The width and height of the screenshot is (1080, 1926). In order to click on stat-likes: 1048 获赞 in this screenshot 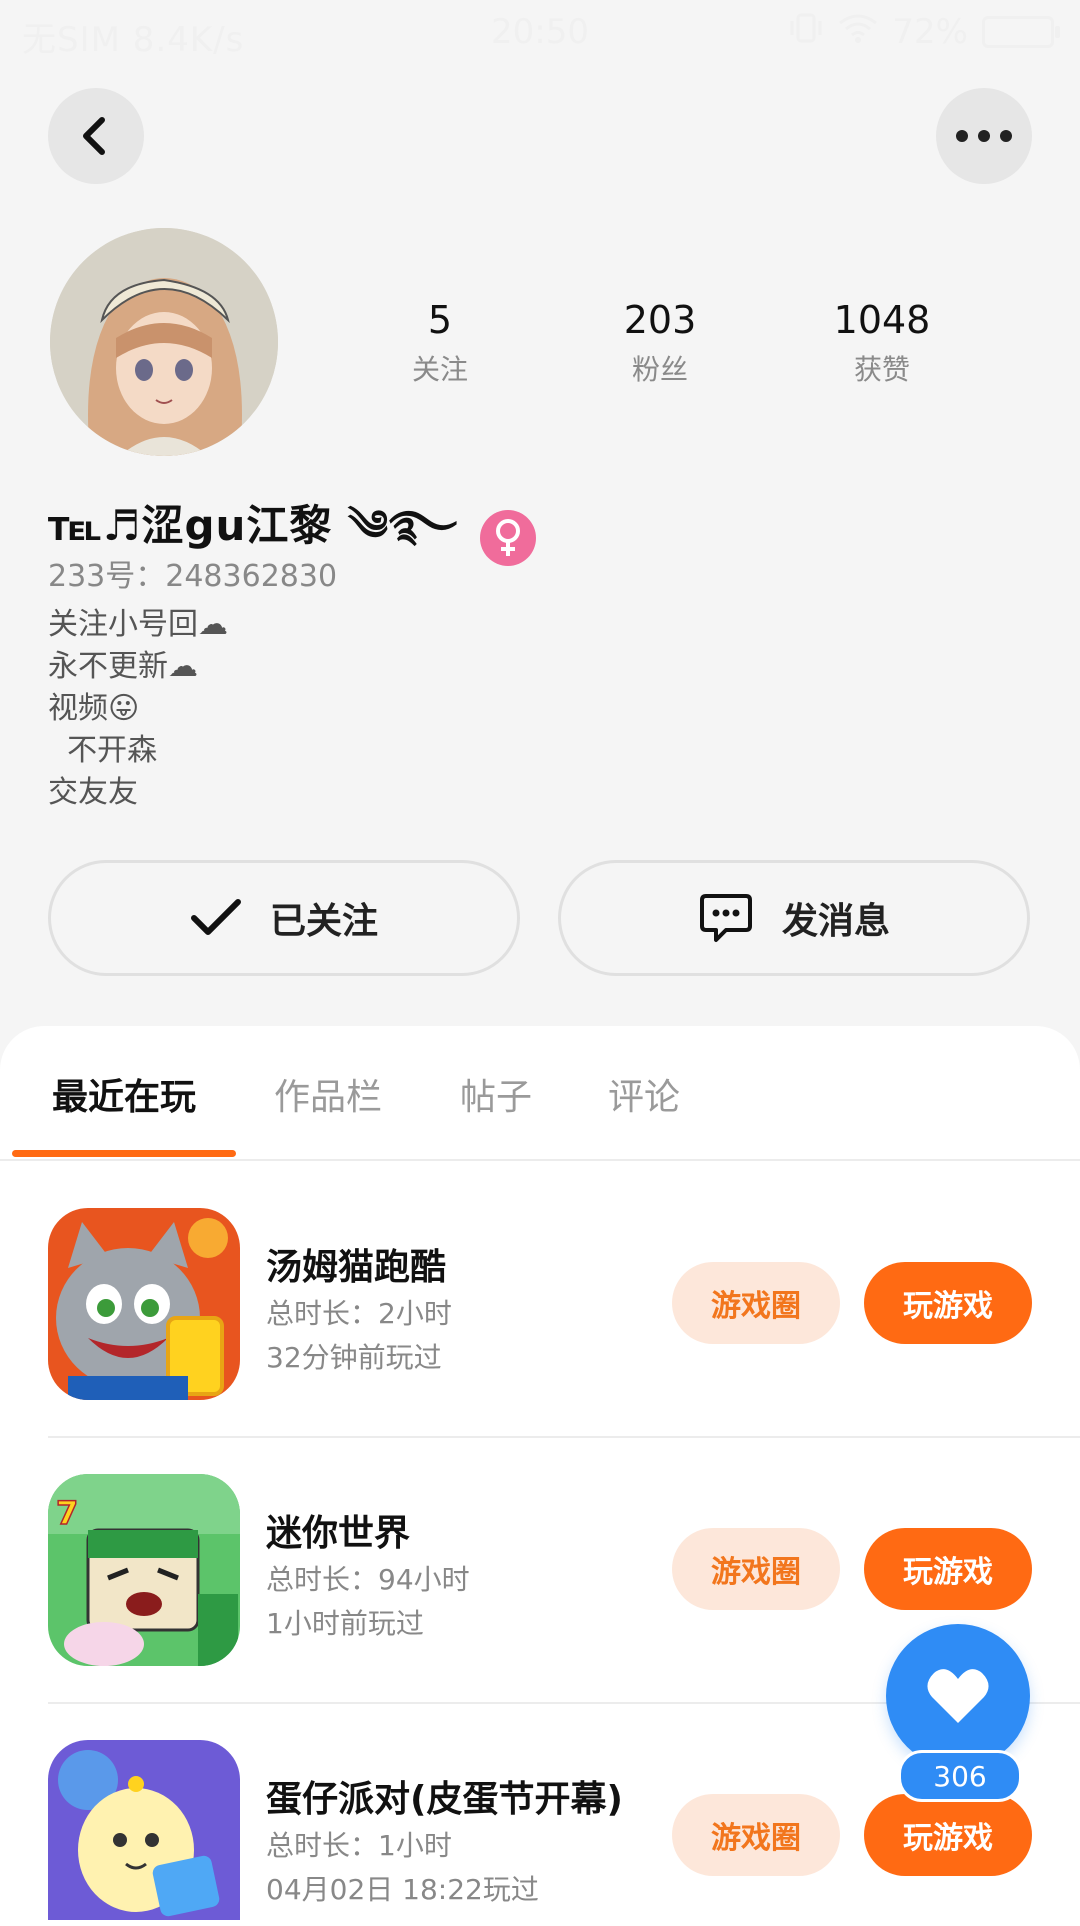, I will do `click(882, 343)`.